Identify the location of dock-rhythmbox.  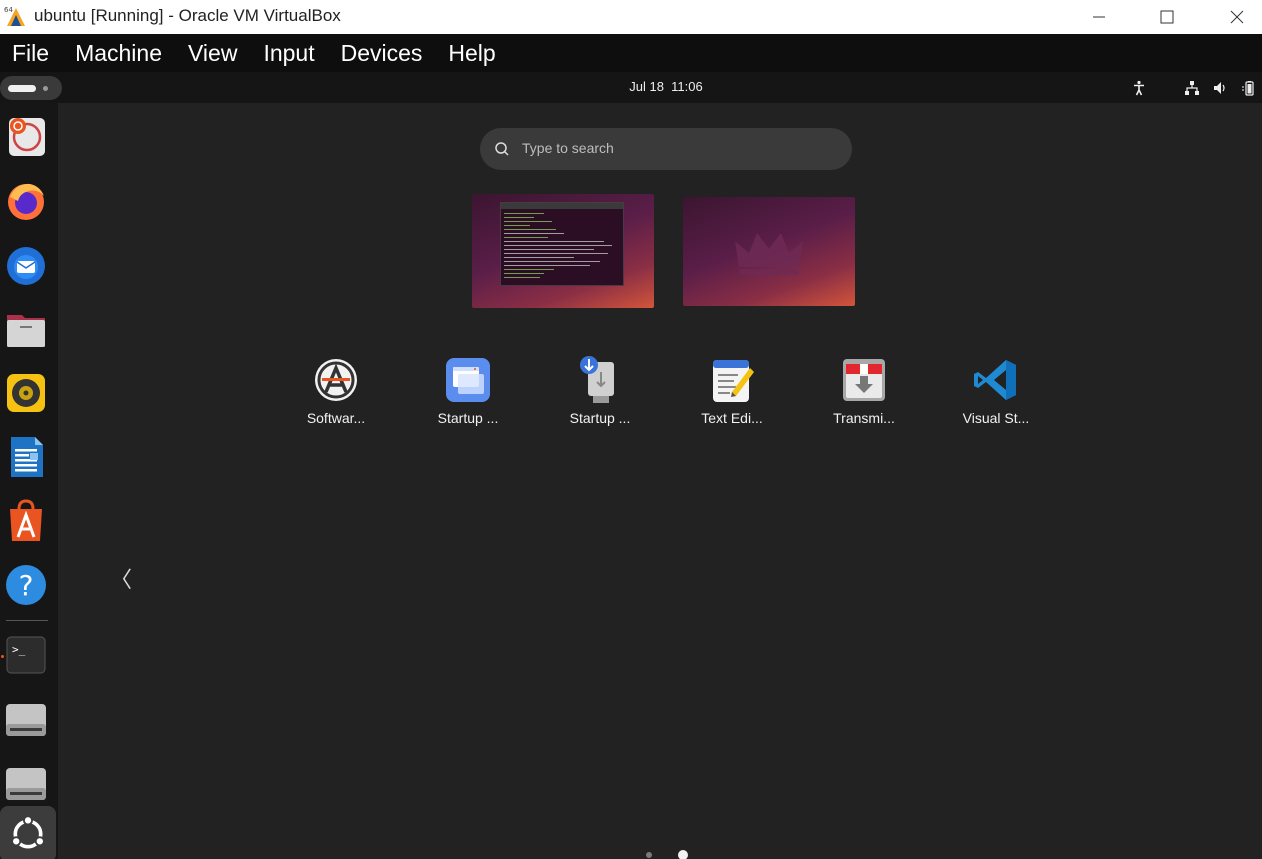
(26, 393).